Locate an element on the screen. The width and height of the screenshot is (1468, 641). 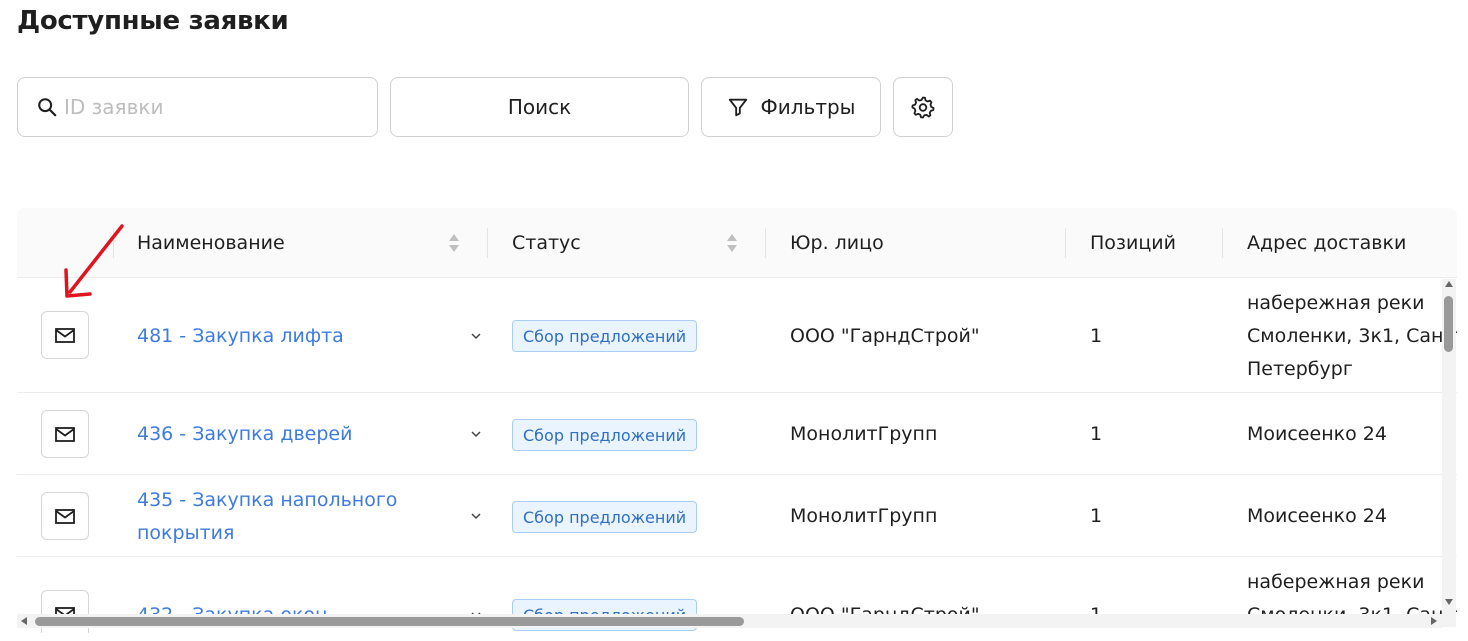
settings-button is located at coordinates (923, 107).